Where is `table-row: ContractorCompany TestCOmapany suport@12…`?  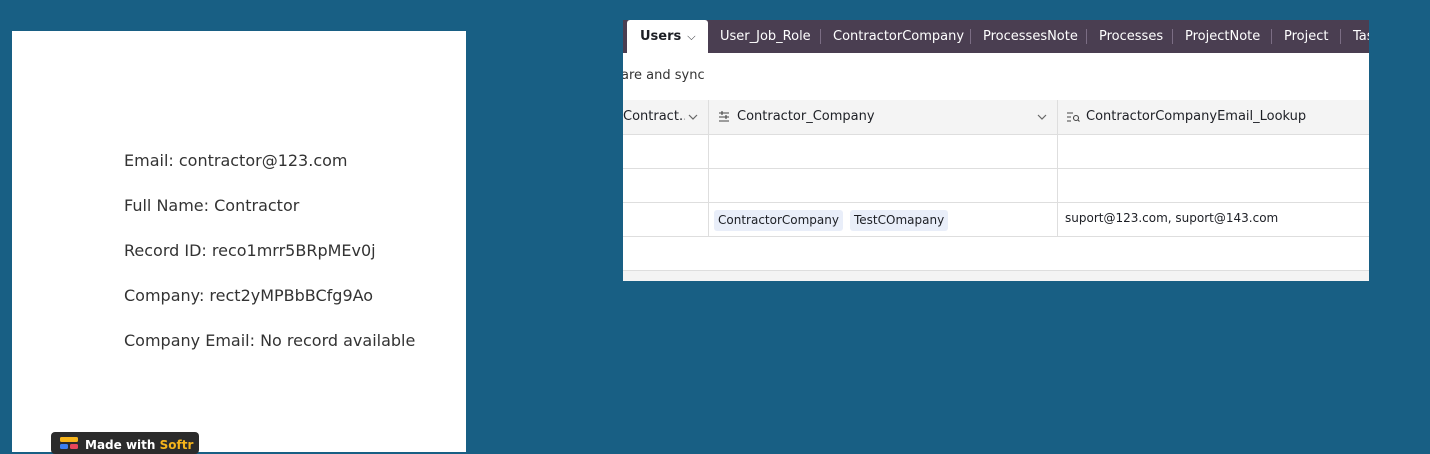
table-row: ContractorCompany TestCOmapany suport@12… is located at coordinates (996, 220).